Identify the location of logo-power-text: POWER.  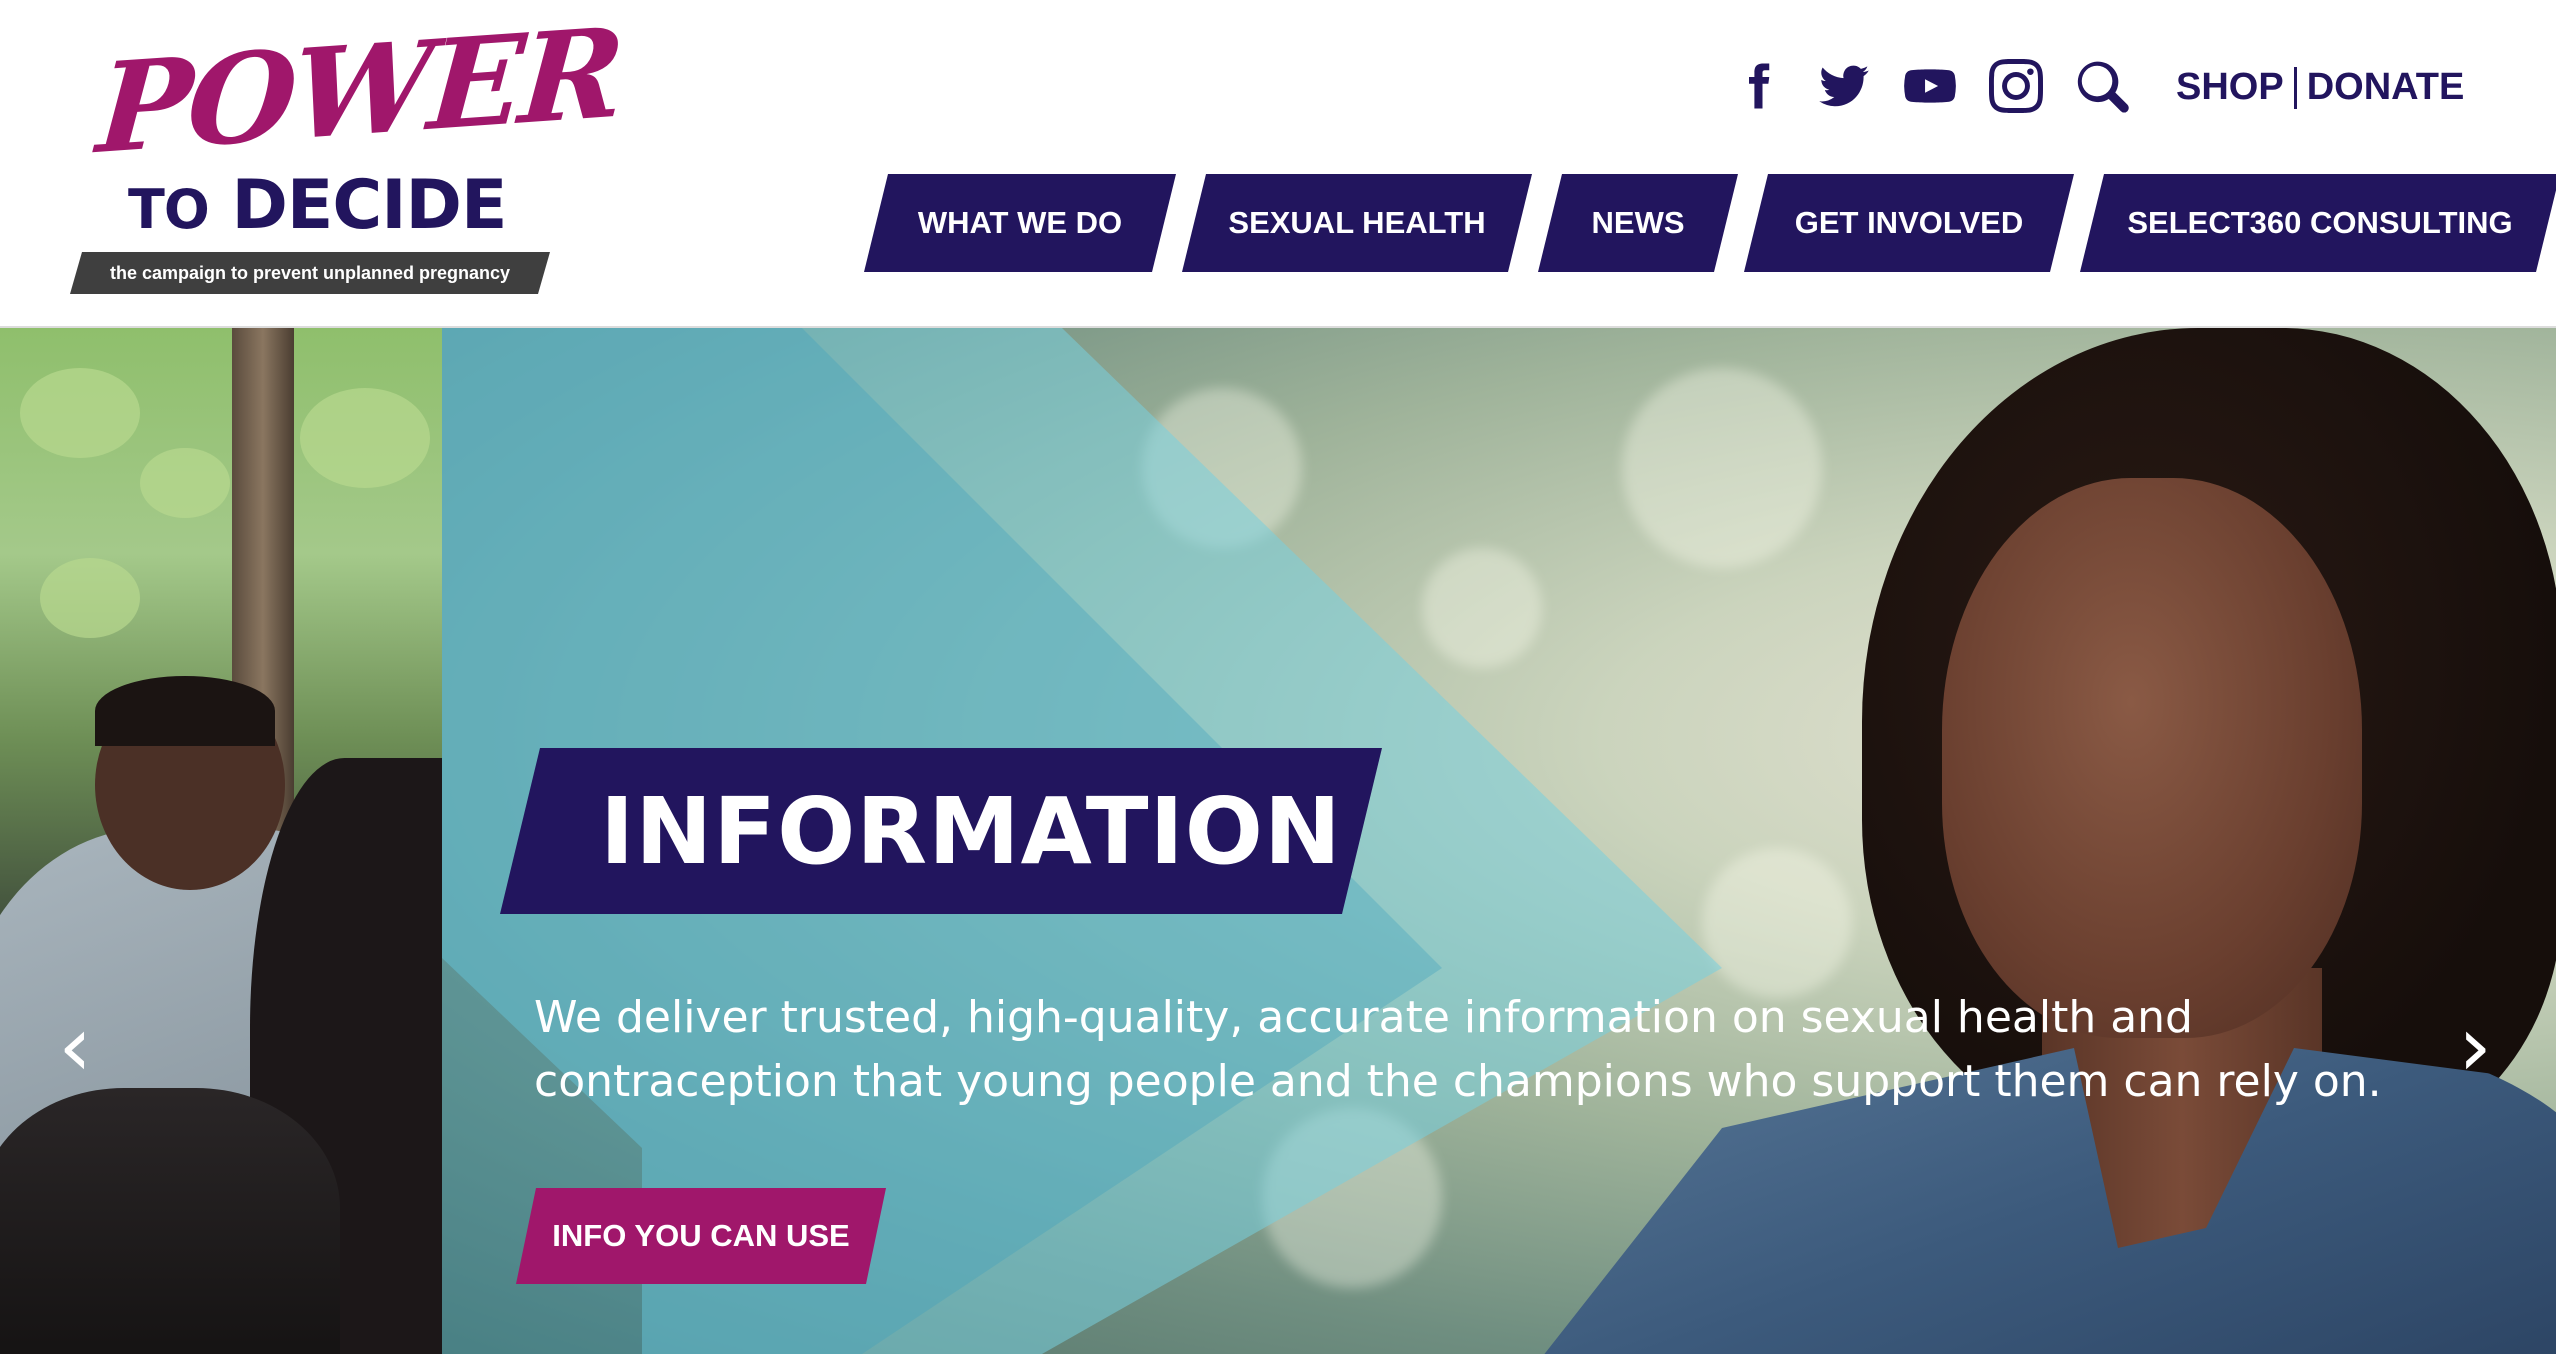
(359, 91).